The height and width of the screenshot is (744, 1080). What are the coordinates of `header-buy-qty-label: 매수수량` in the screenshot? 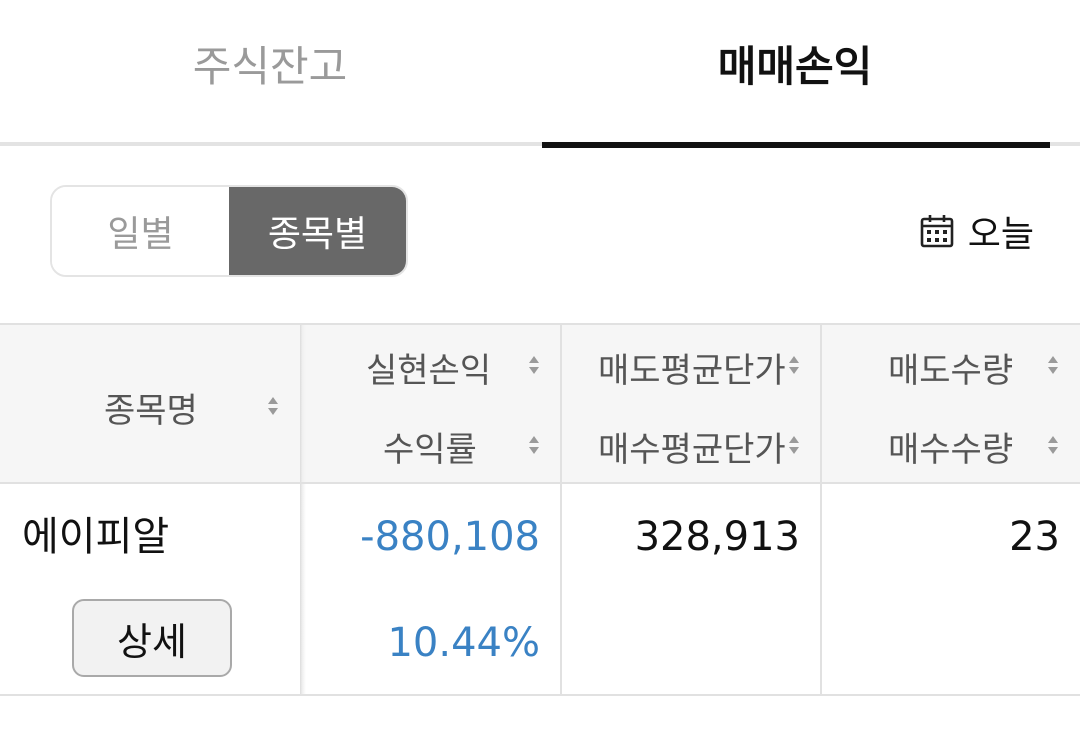 It's located at (951, 450).